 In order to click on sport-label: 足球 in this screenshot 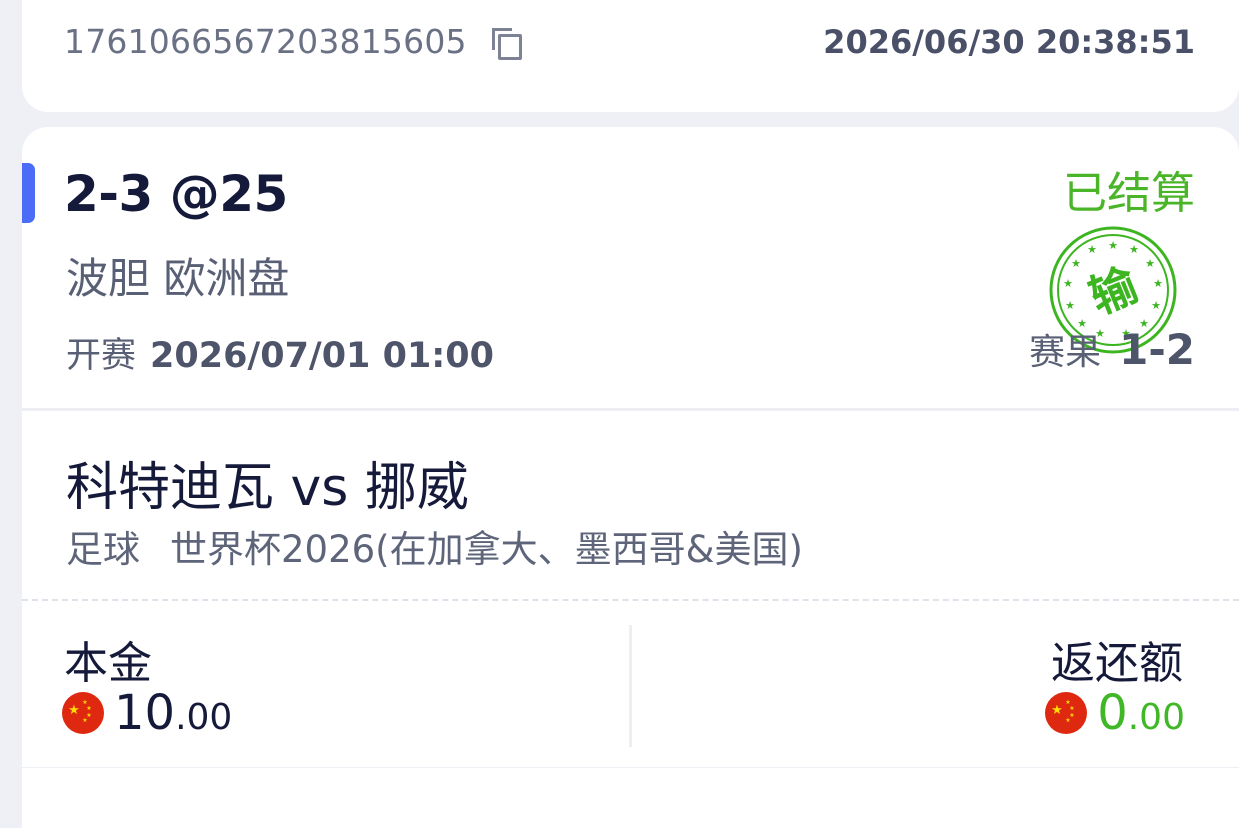, I will do `click(103, 549)`.